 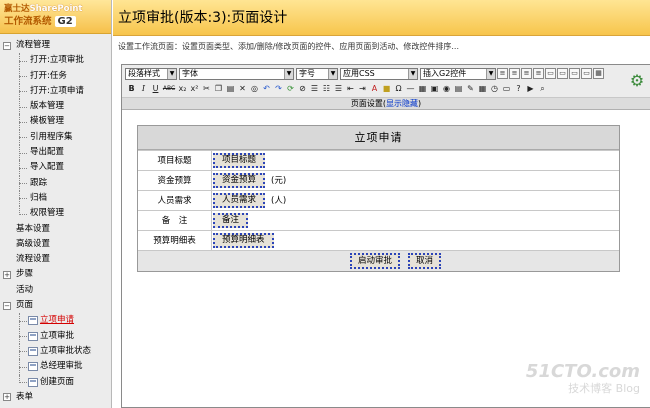 I want to click on strikethrough-button: ABC, so click(x=169, y=88).